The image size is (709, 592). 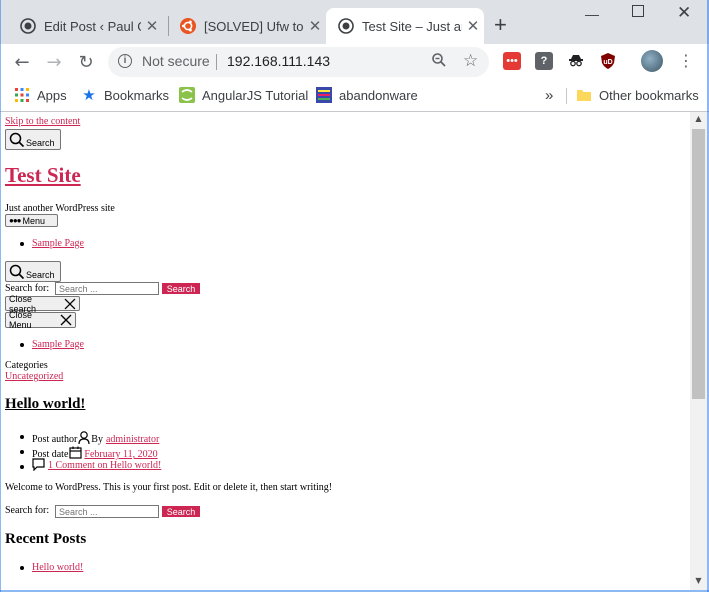 I want to click on minimize-button: —, so click(x=592, y=14).